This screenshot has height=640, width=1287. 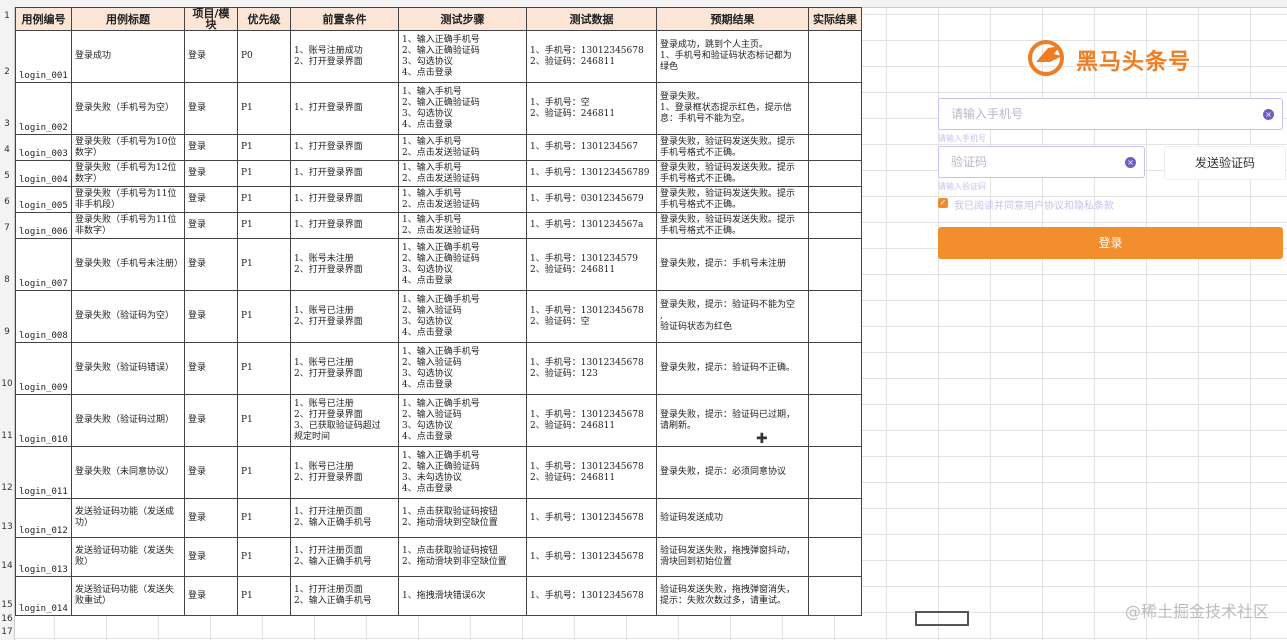 What do you see at coordinates (128, 518) in the screenshot?
I see `cell-title: 发送验证码功能（发送成功）` at bounding box center [128, 518].